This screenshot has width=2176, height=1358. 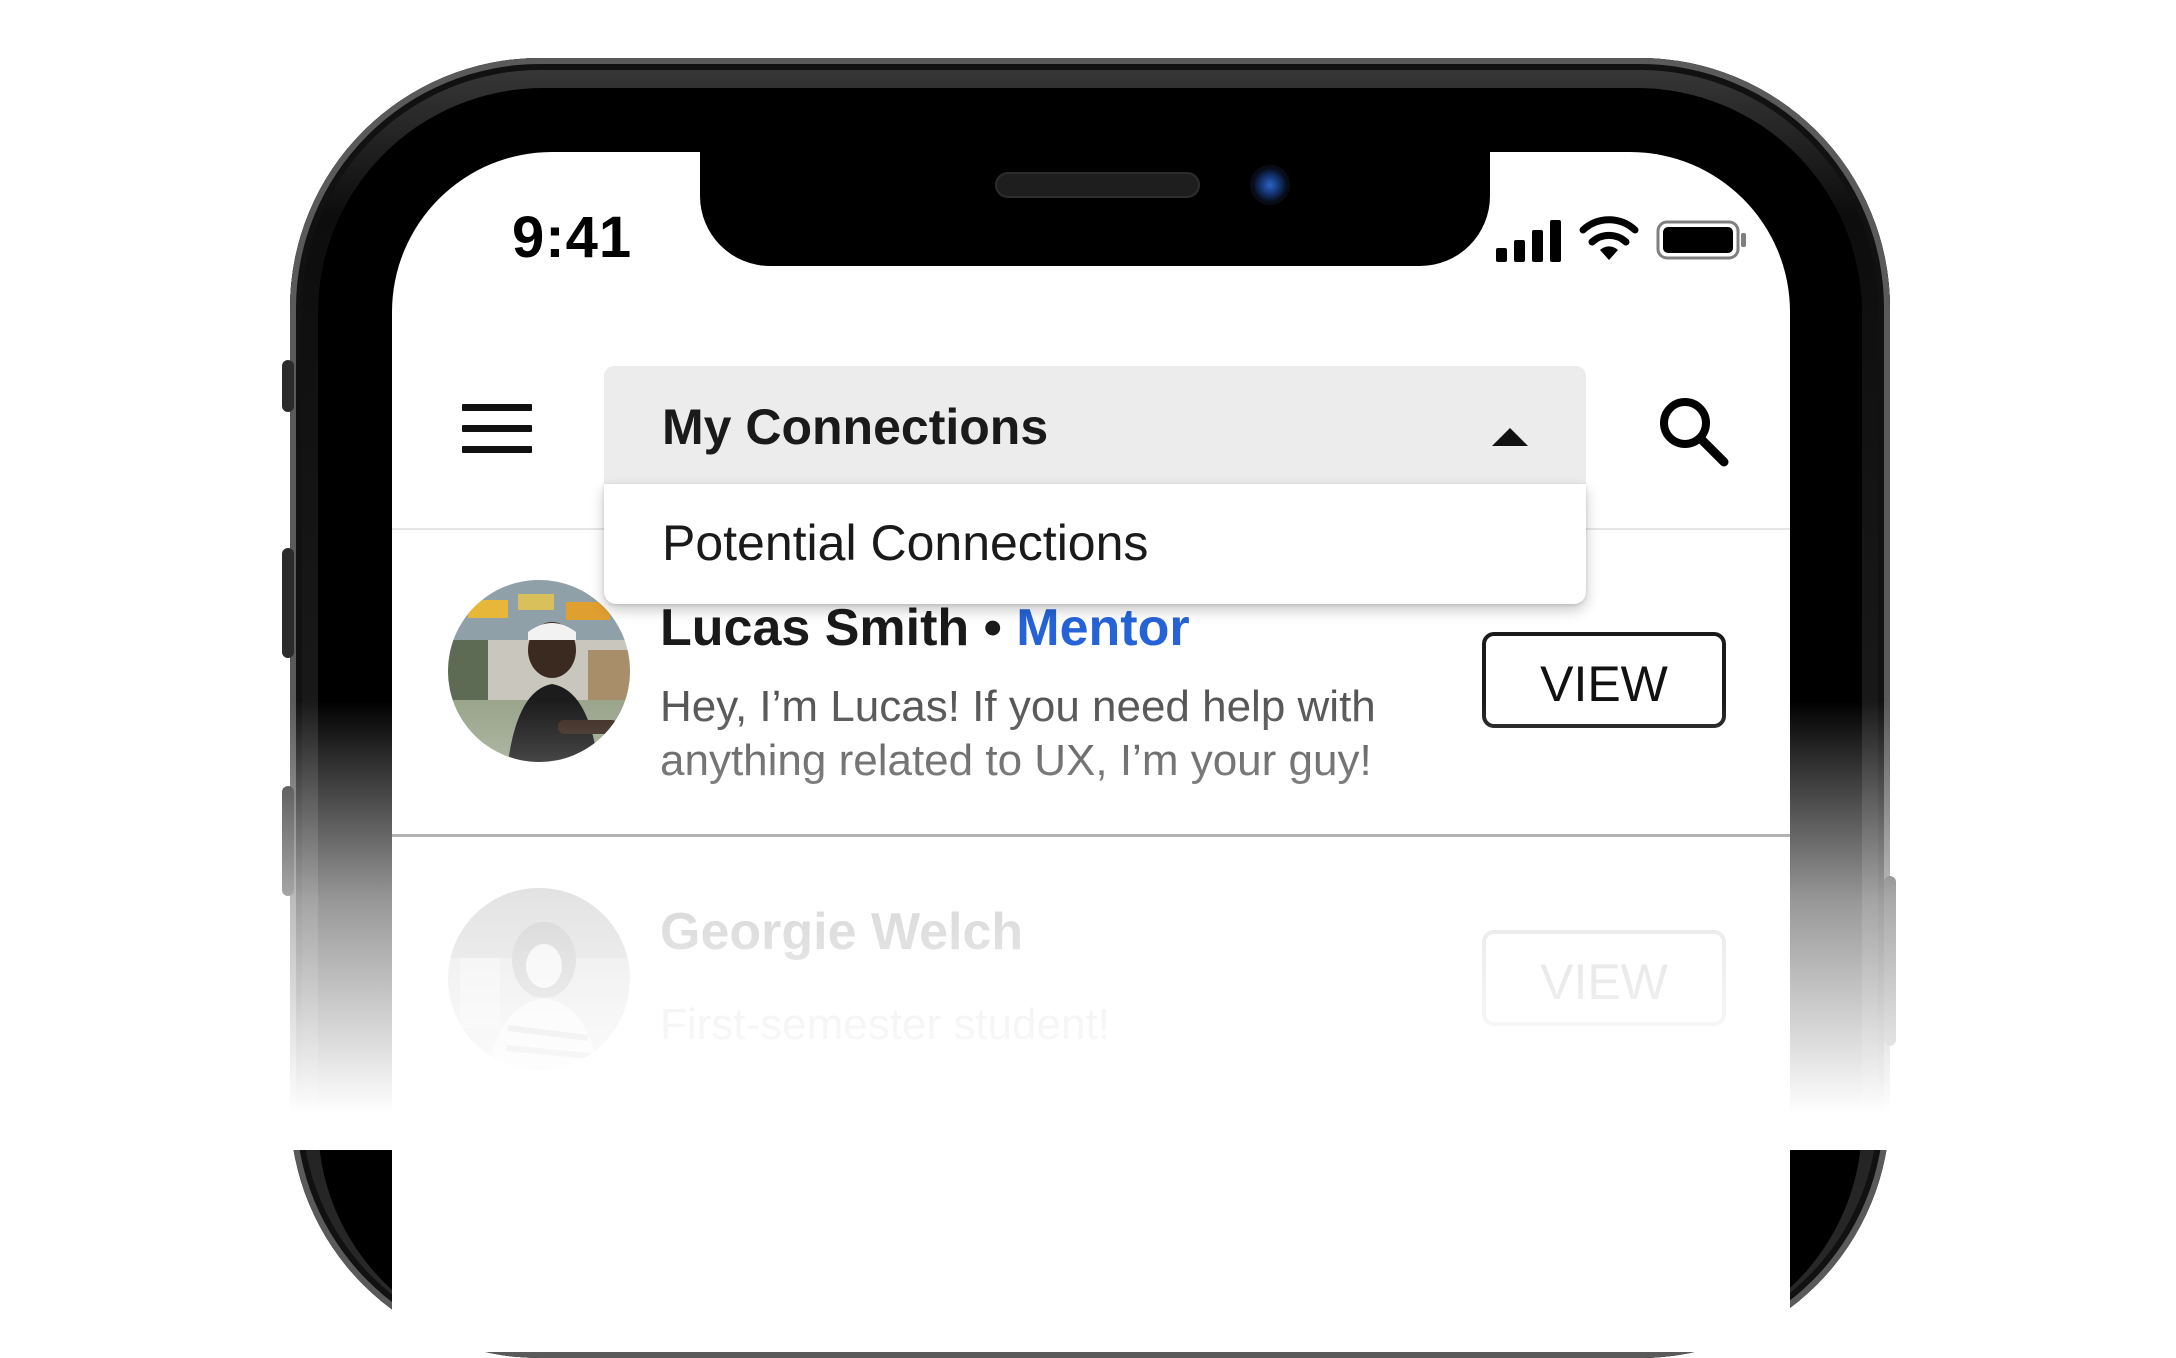 I want to click on connection-name: Lucas Smith, so click(x=815, y=628).